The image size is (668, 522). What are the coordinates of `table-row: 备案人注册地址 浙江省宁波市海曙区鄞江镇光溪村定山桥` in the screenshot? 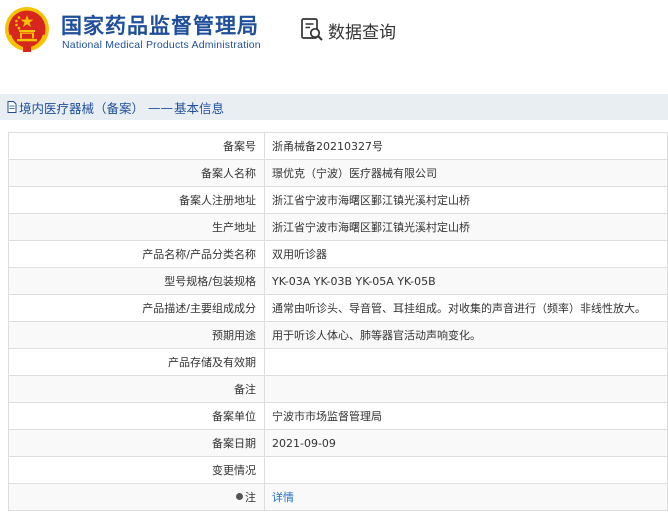 It's located at (338, 200).